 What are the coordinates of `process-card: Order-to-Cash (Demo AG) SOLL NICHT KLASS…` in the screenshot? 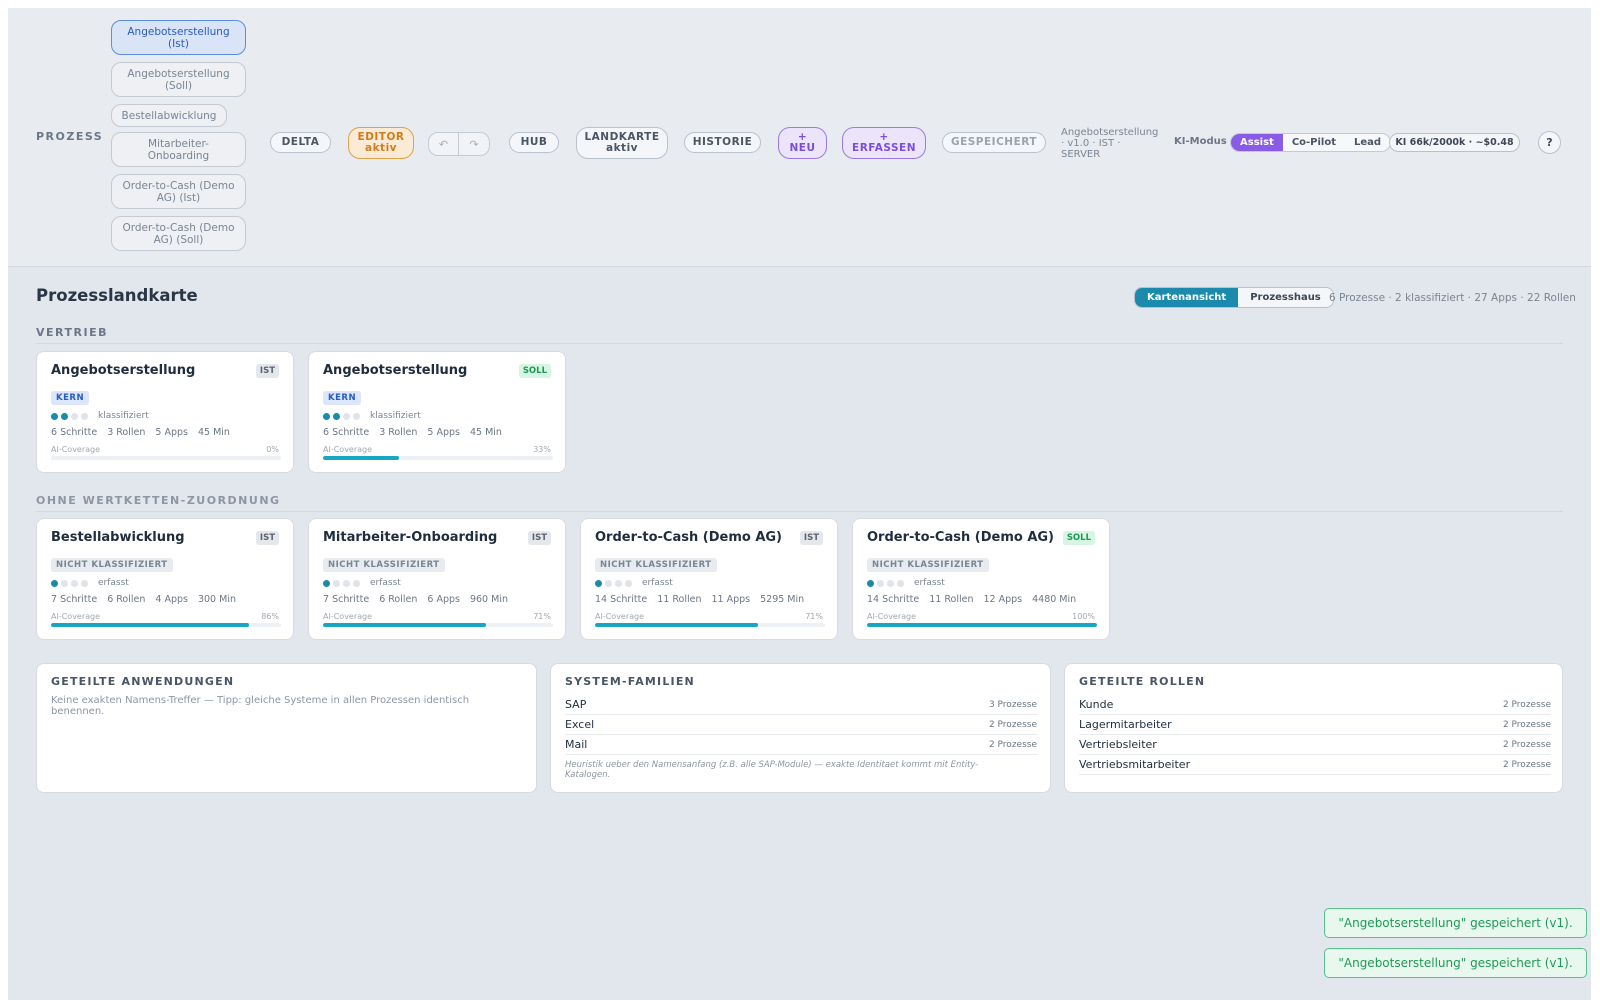 It's located at (981, 579).